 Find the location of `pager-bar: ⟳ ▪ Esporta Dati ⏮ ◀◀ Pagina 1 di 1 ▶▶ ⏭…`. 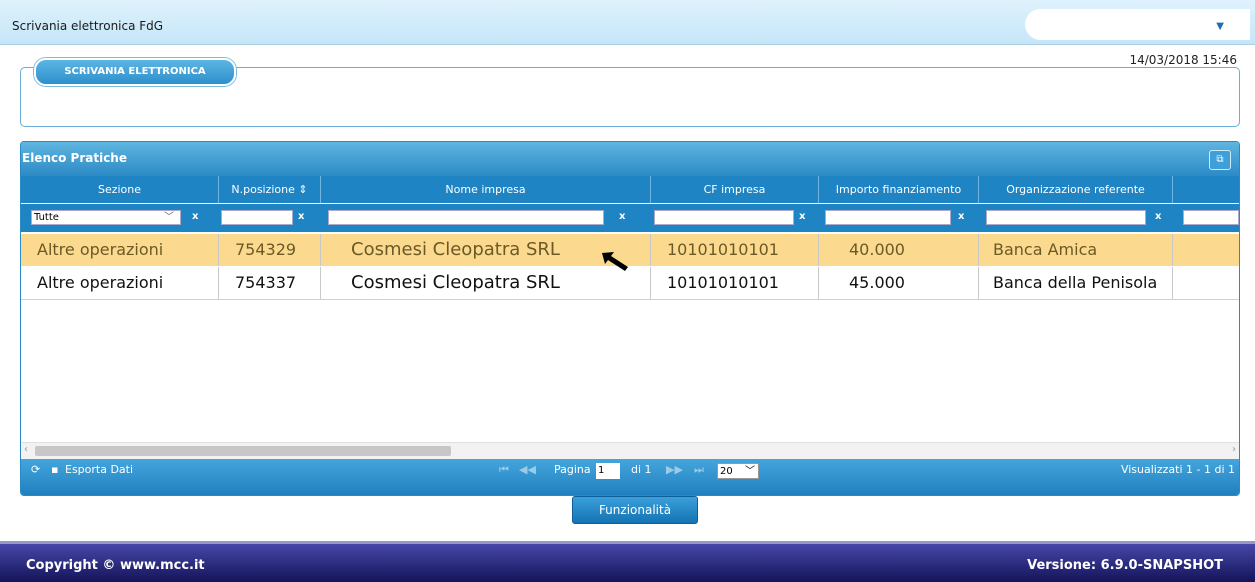

pager-bar: ⟳ ▪ Esporta Dati ⏮ ◀◀ Pagina 1 di 1 ▶▶ ⏭… is located at coordinates (630, 477).